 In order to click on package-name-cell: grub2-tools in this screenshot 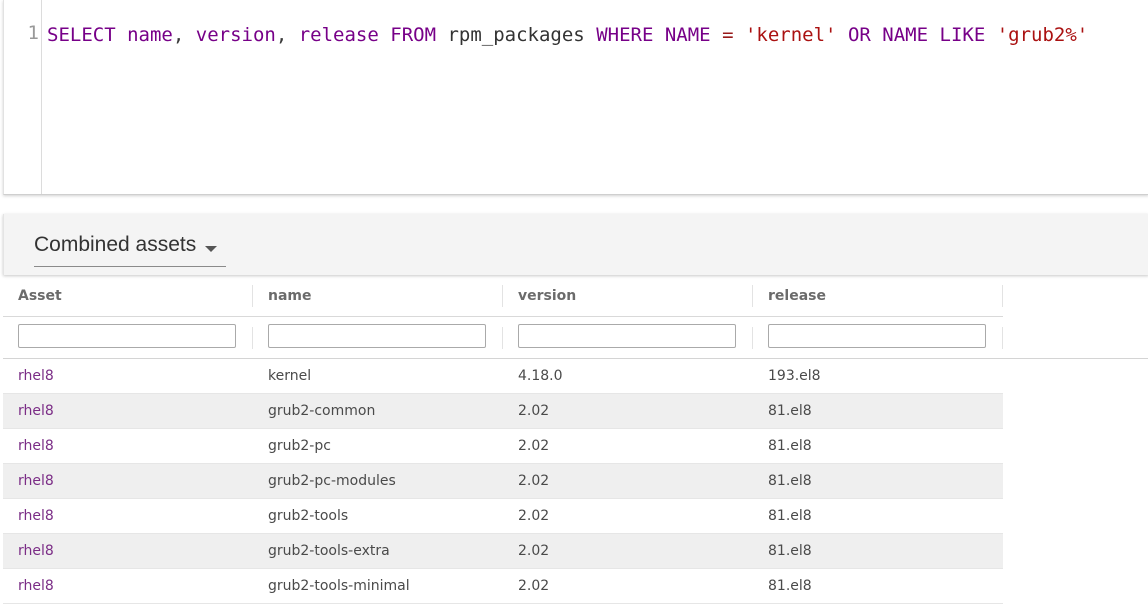, I will do `click(308, 516)`.